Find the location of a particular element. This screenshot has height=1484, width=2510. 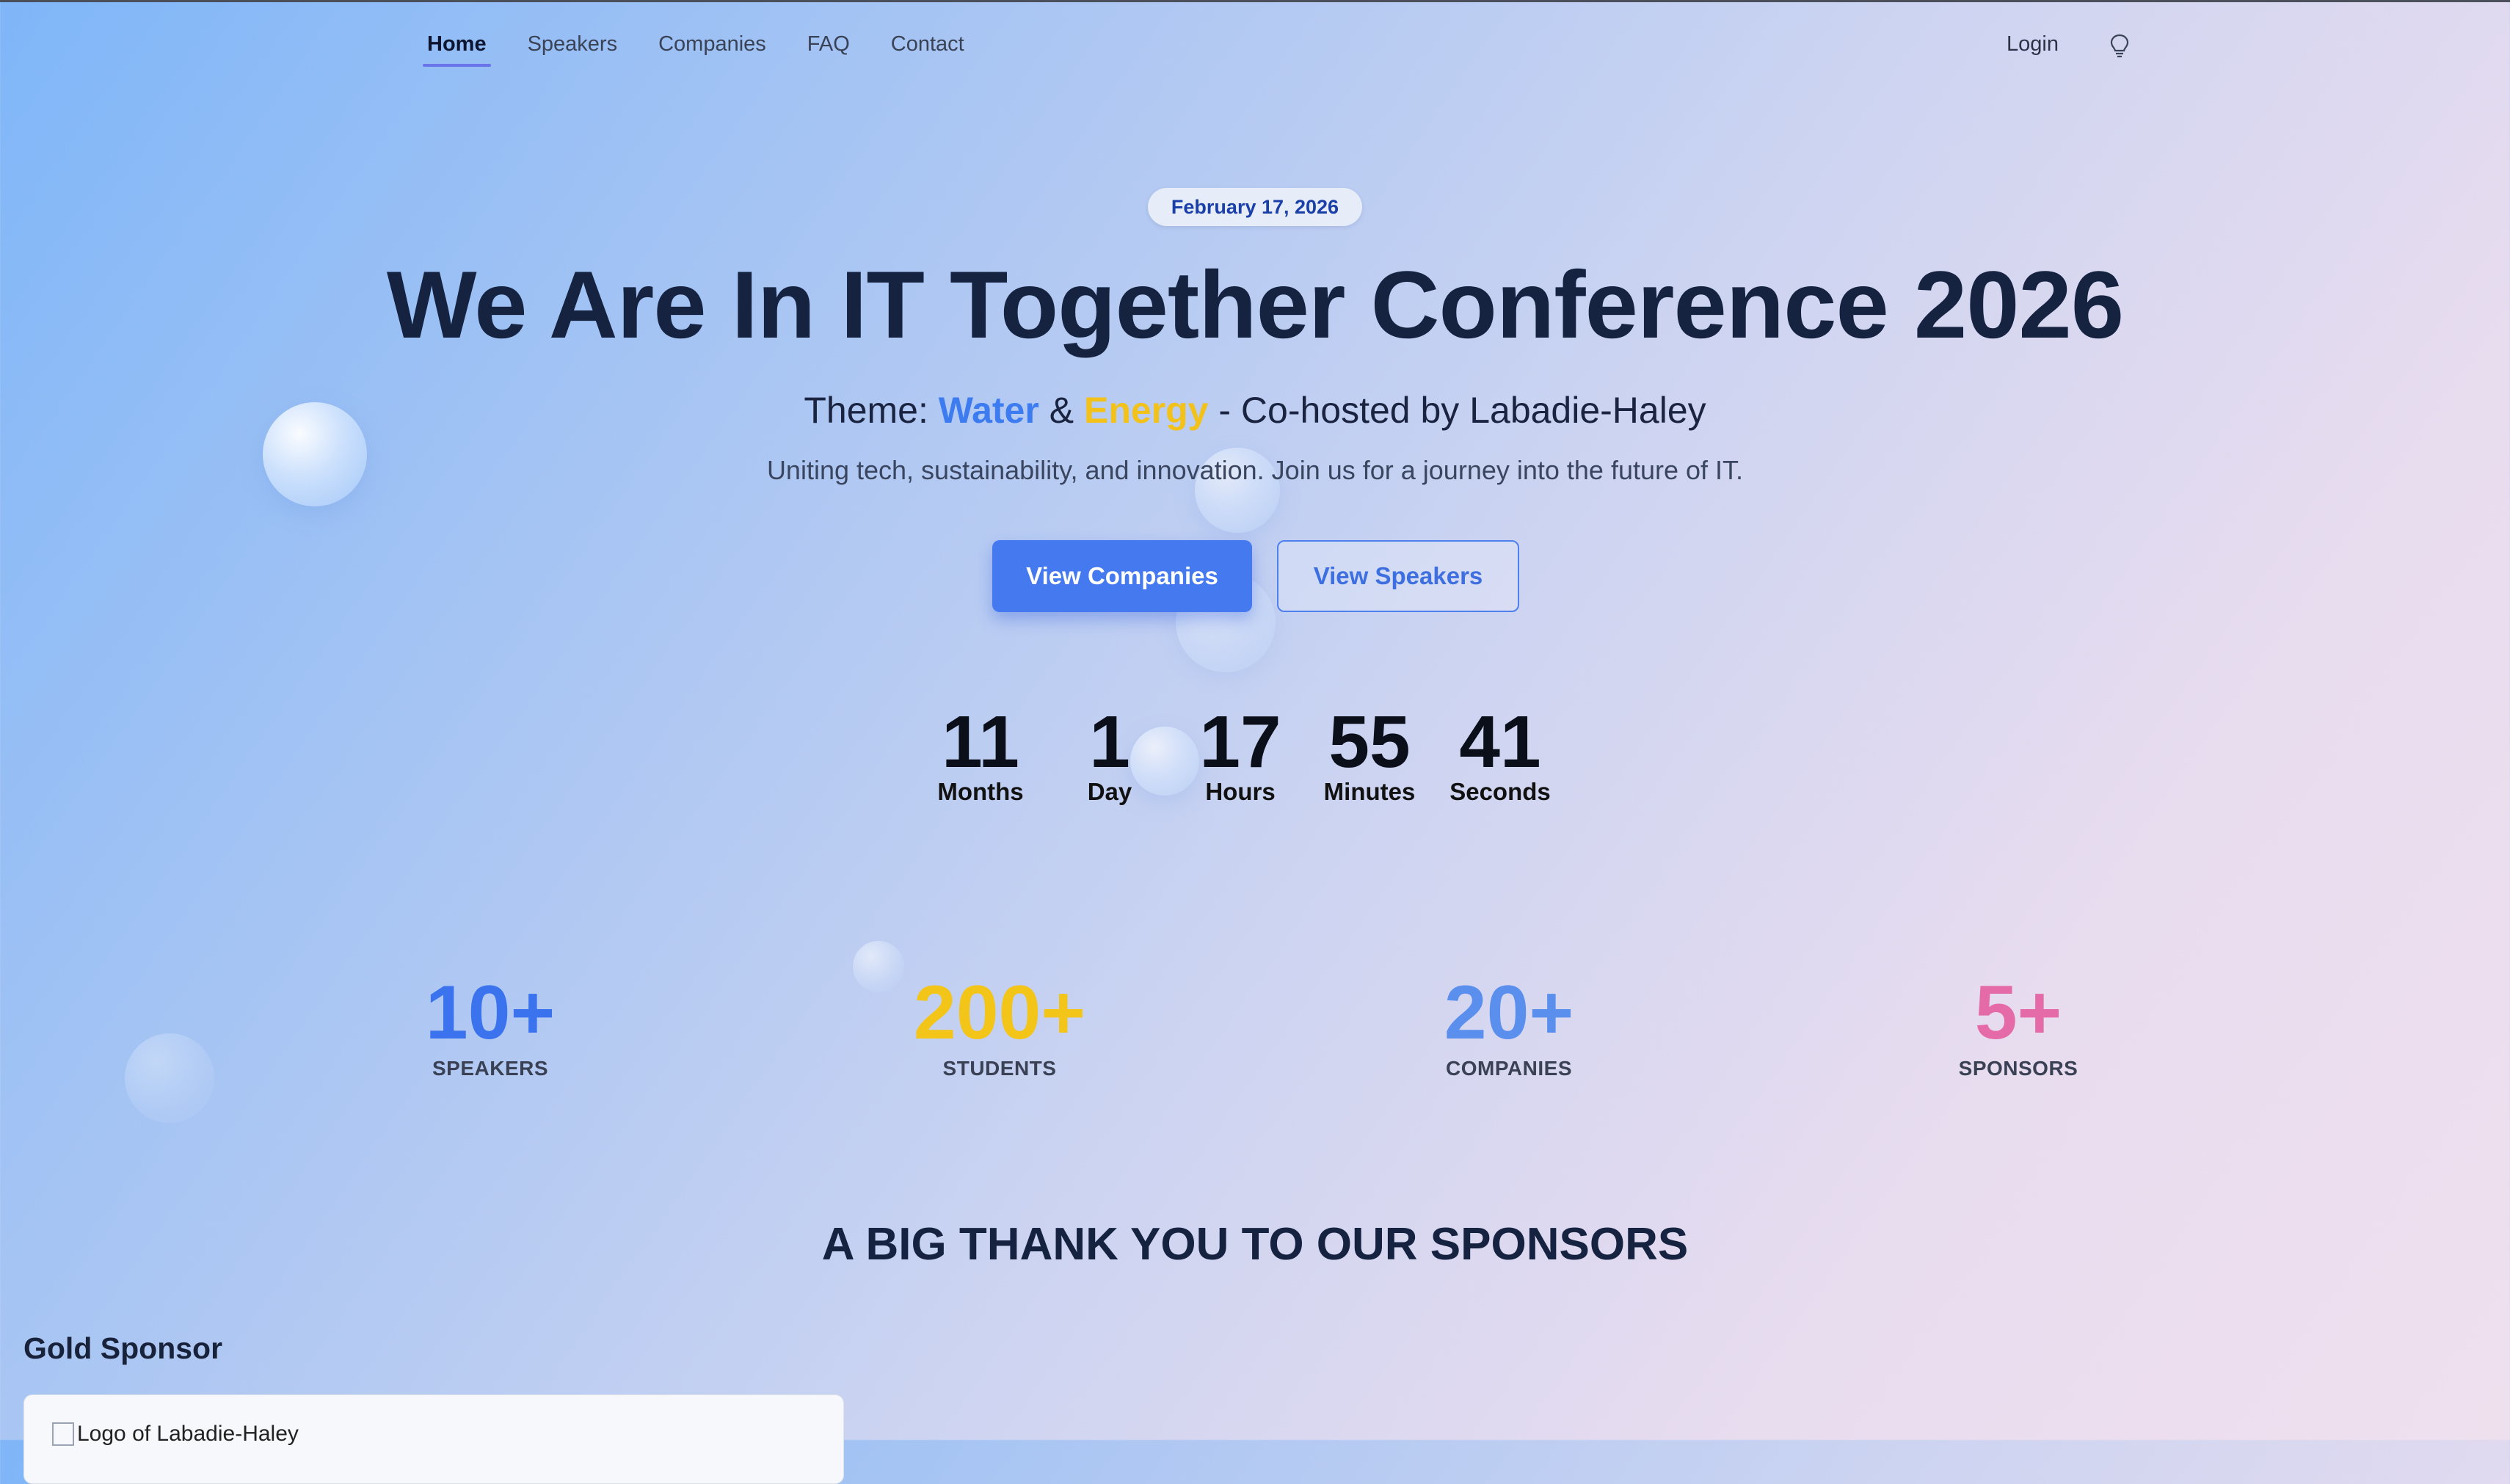

countdown-value: 1 is located at coordinates (1109, 742).